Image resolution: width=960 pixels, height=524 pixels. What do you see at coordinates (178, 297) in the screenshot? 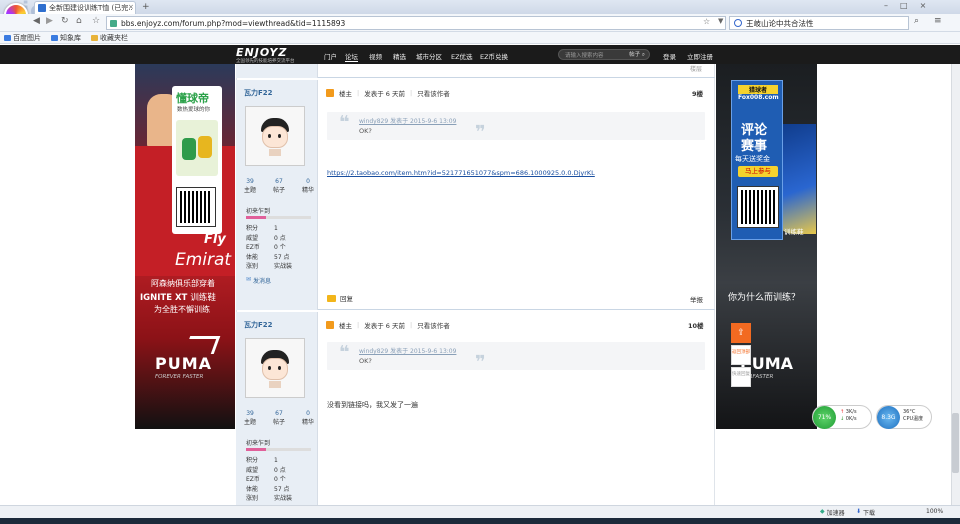
I see `ad-headline-2: IGNITE XT 训练鞋` at bounding box center [178, 297].